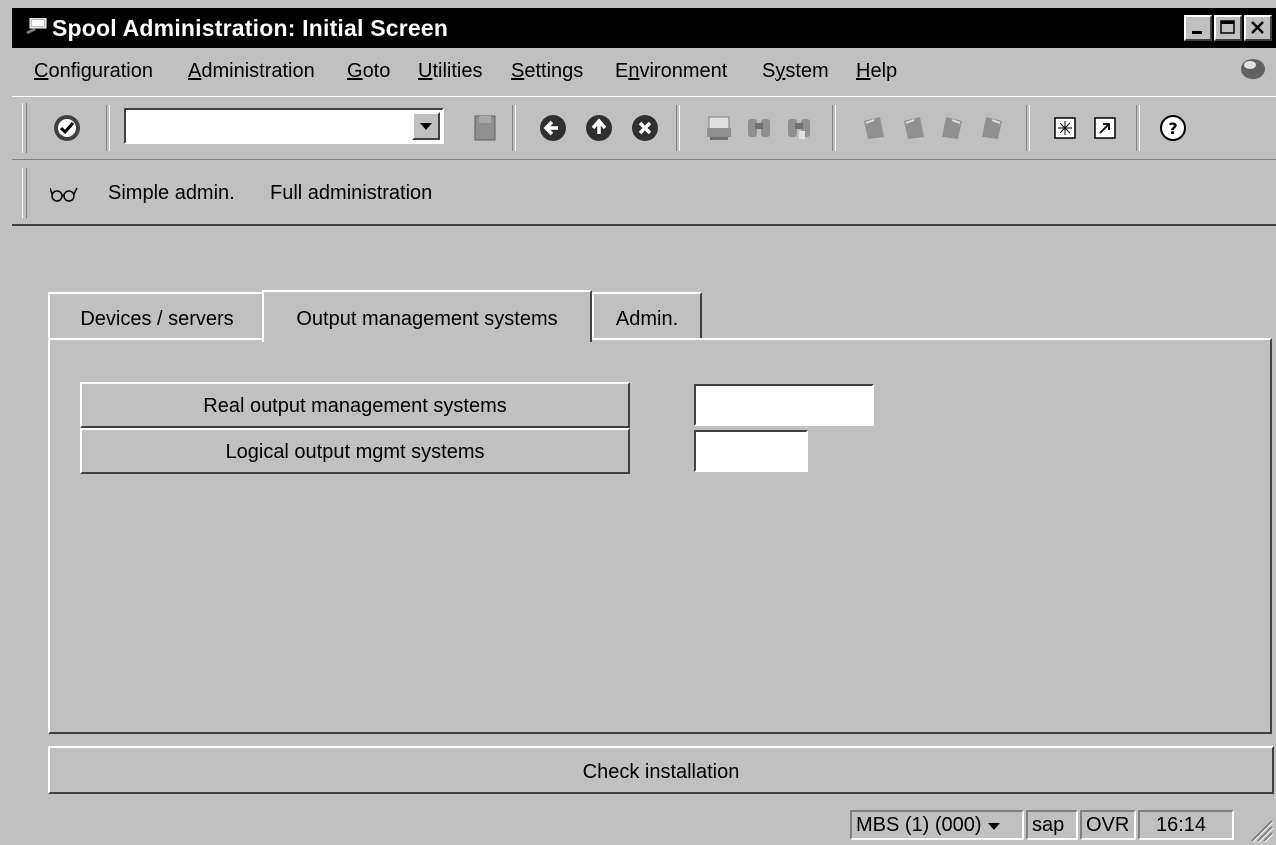 The image size is (1276, 845). What do you see at coordinates (1186, 825) in the screenshot?
I see `time-field: 16:14` at bounding box center [1186, 825].